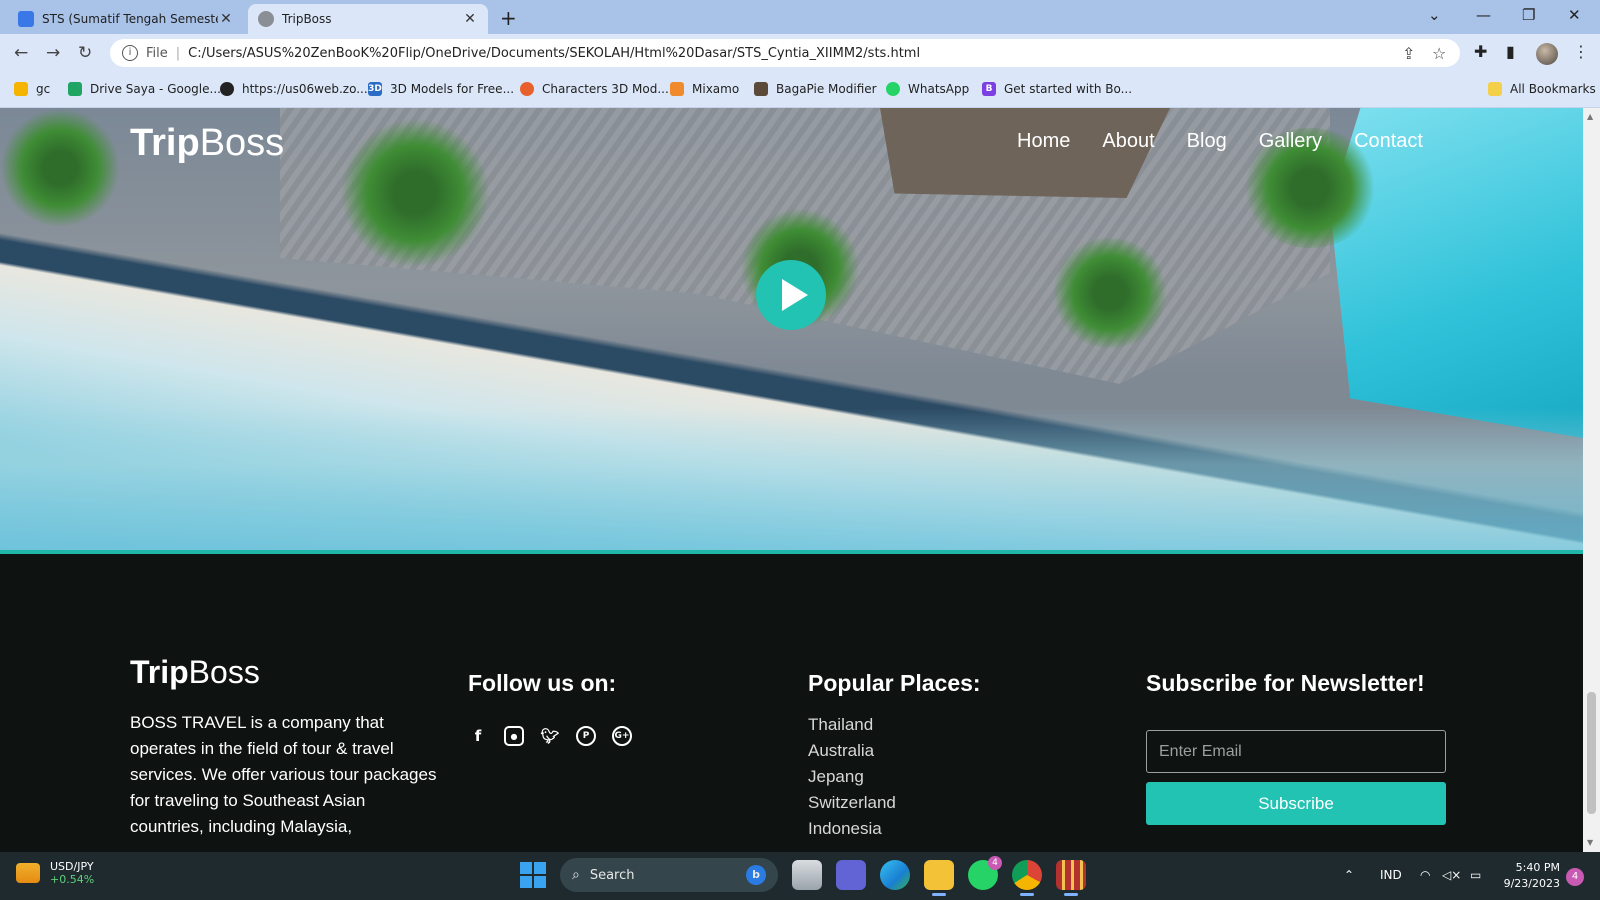 This screenshot has height=900, width=1600. I want to click on place-link: Indonesia, so click(852, 829).